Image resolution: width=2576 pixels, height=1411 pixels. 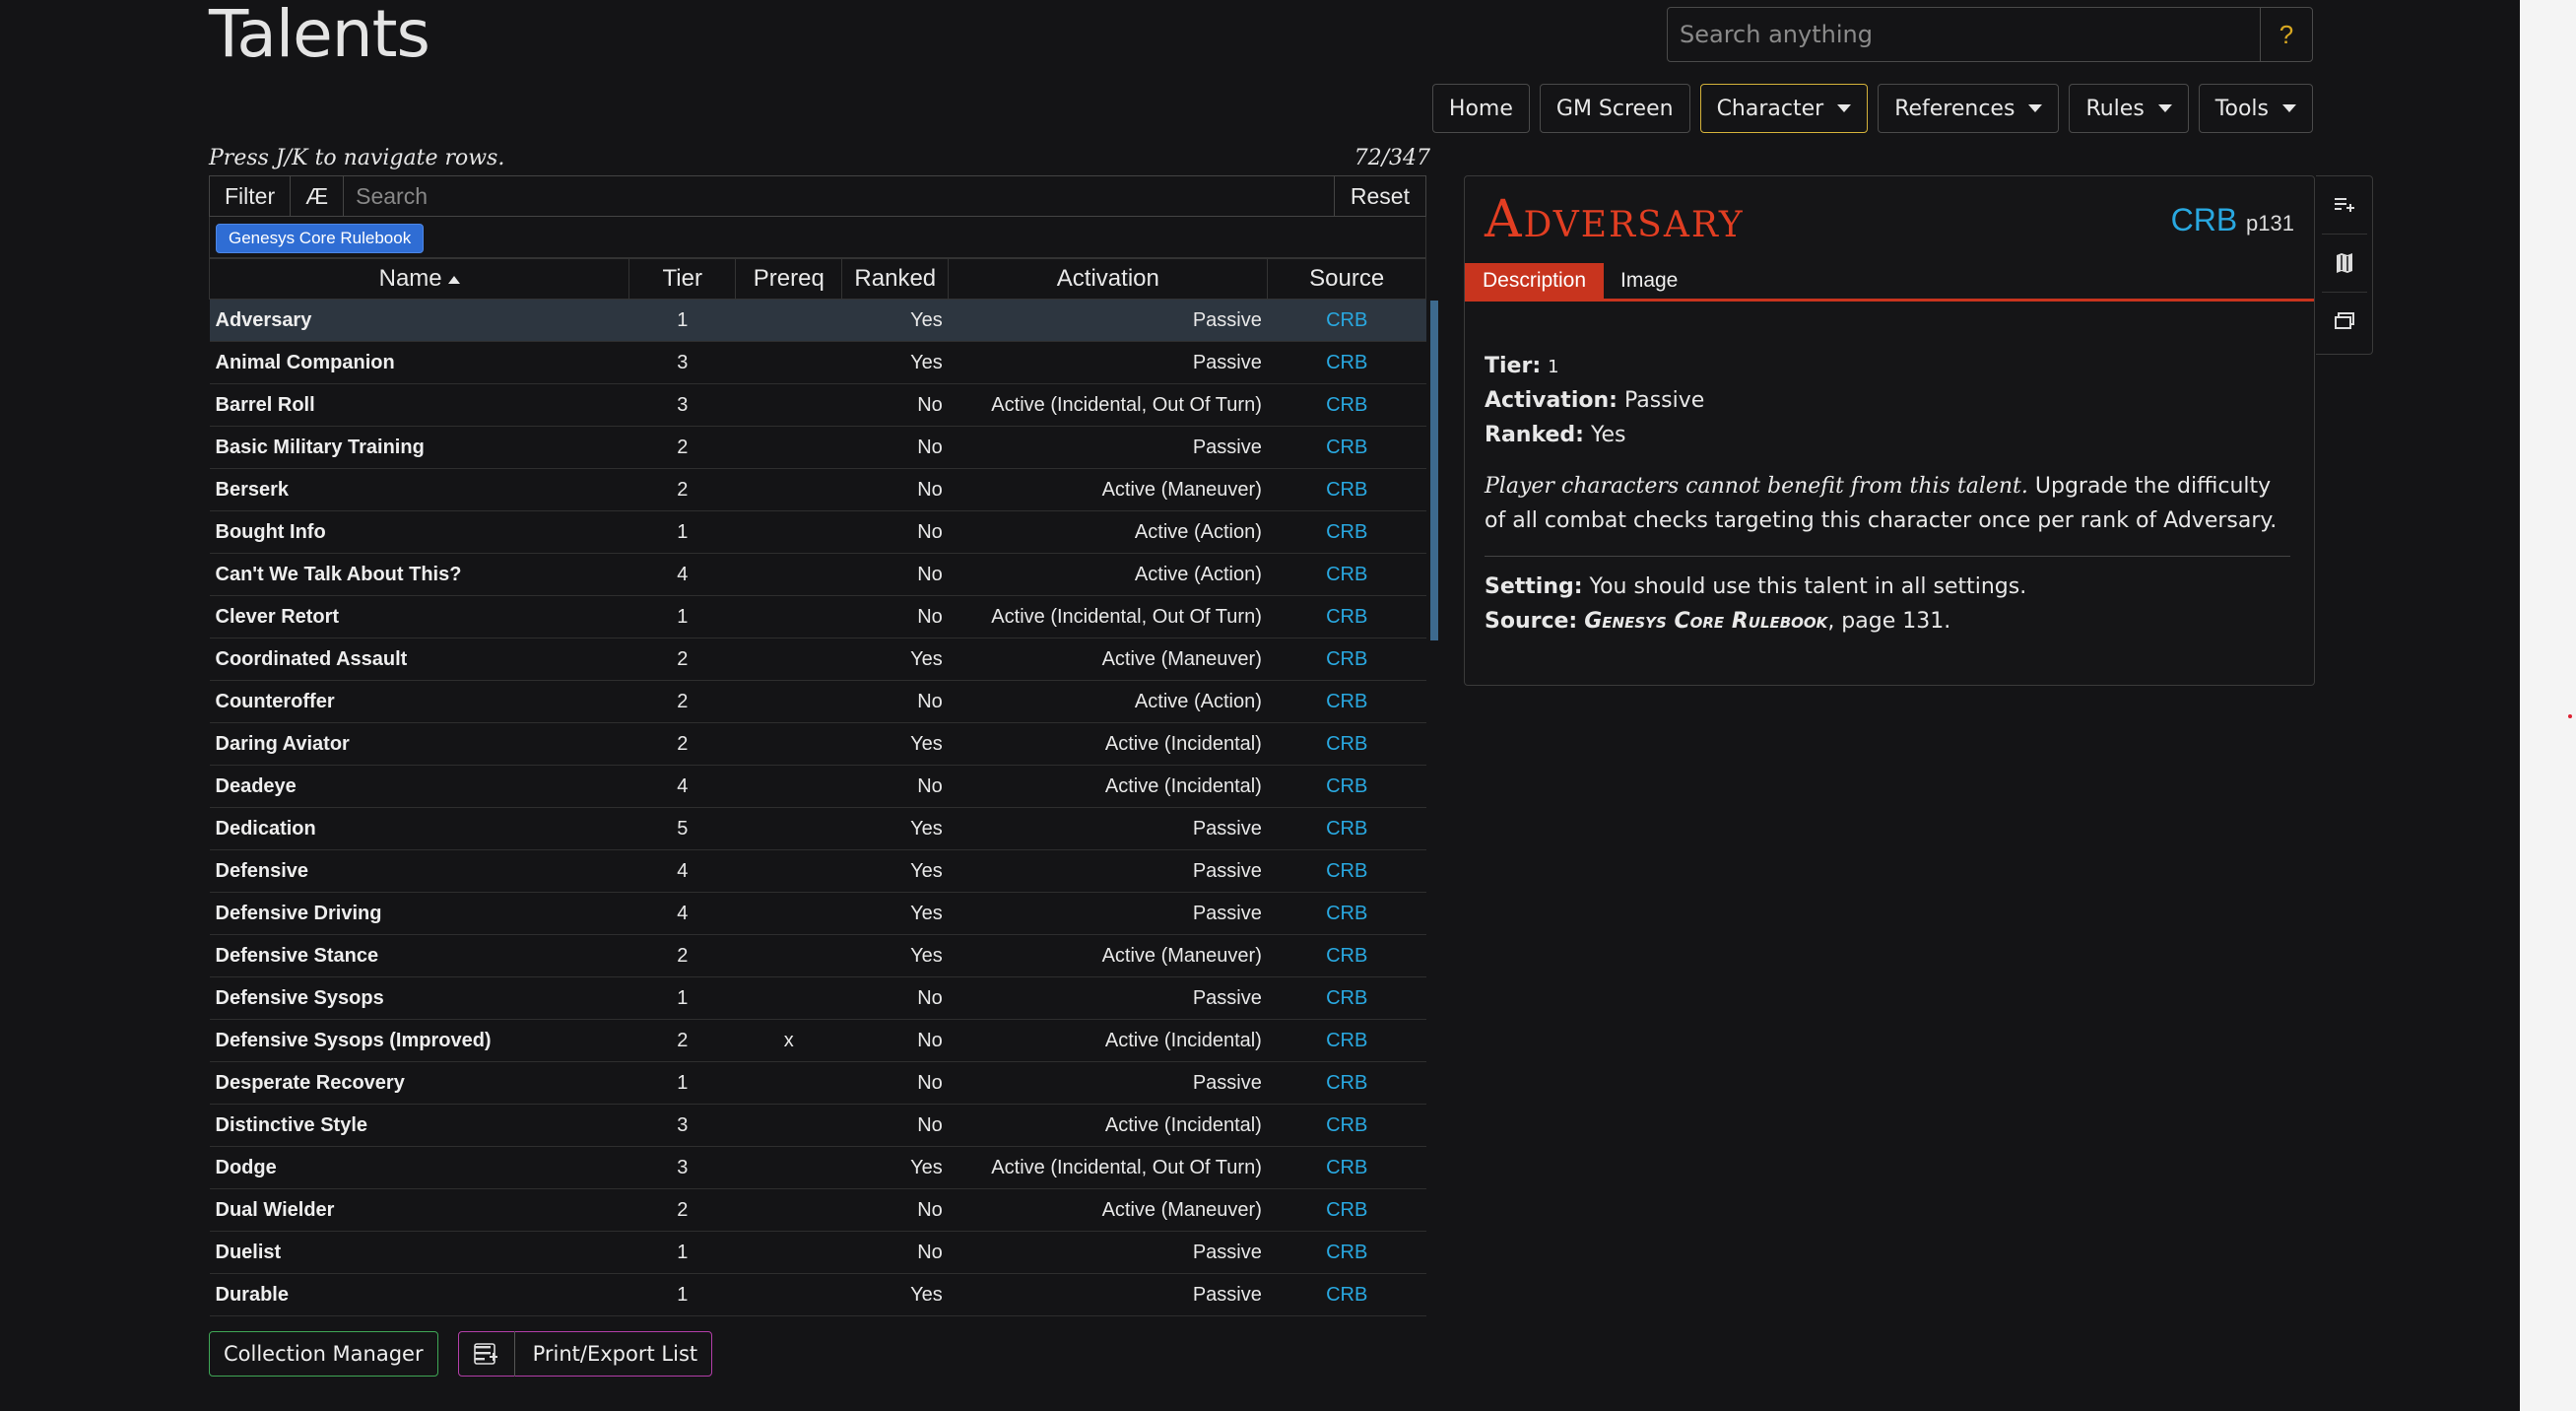 I want to click on tab-image: Image, so click(x=1649, y=281).